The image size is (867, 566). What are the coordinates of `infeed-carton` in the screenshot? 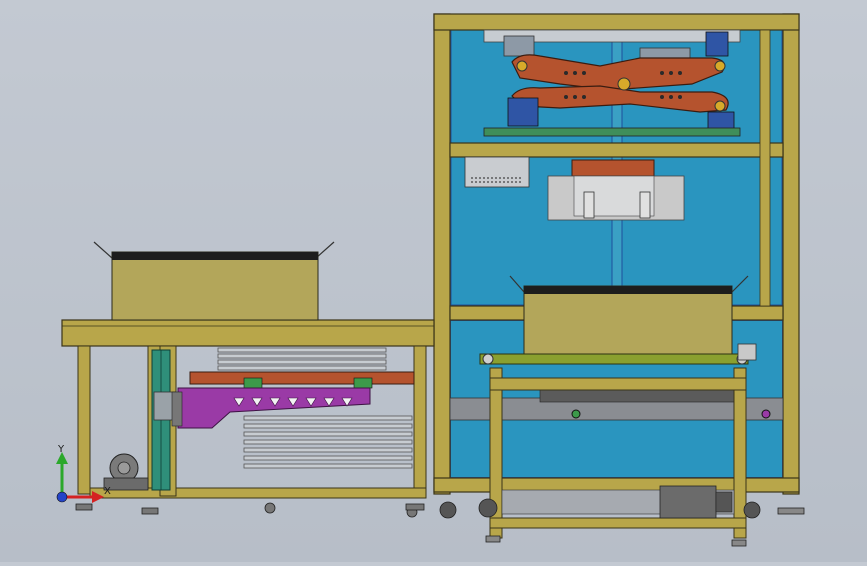 It's located at (214, 281).